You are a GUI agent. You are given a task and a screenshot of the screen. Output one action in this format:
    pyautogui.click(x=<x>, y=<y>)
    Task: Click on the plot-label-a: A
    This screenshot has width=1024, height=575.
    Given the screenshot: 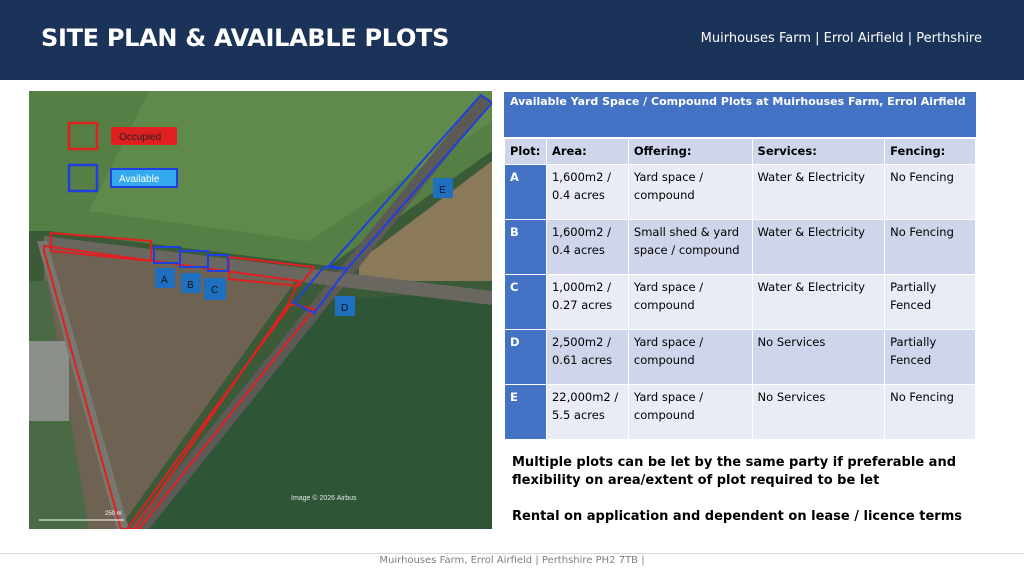 What is the action you would take?
    pyautogui.click(x=165, y=278)
    